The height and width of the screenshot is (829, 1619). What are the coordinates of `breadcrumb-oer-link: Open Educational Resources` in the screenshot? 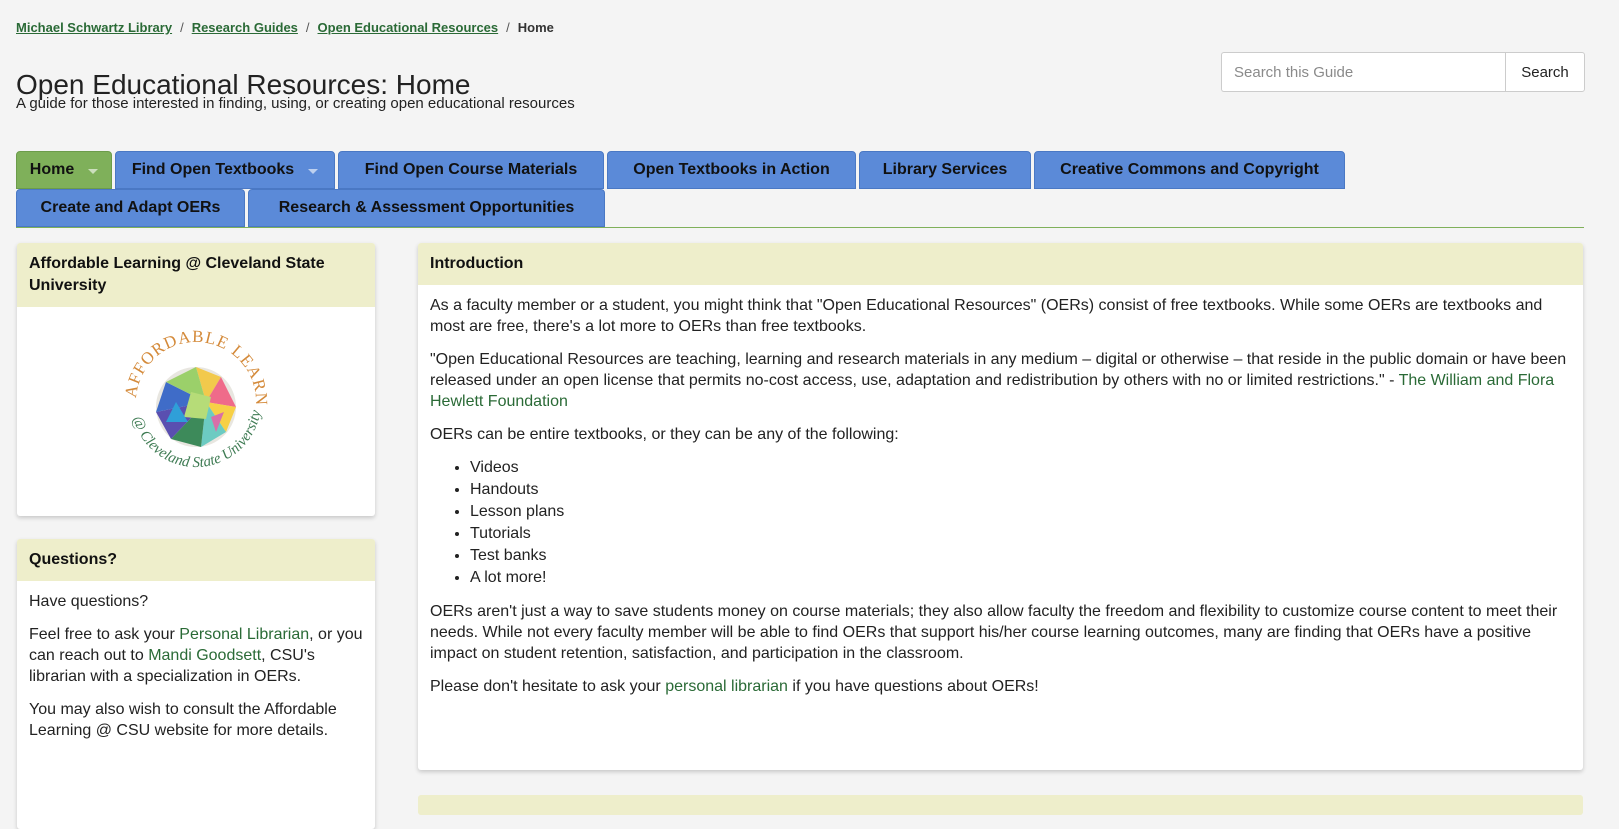 It's located at (408, 27).